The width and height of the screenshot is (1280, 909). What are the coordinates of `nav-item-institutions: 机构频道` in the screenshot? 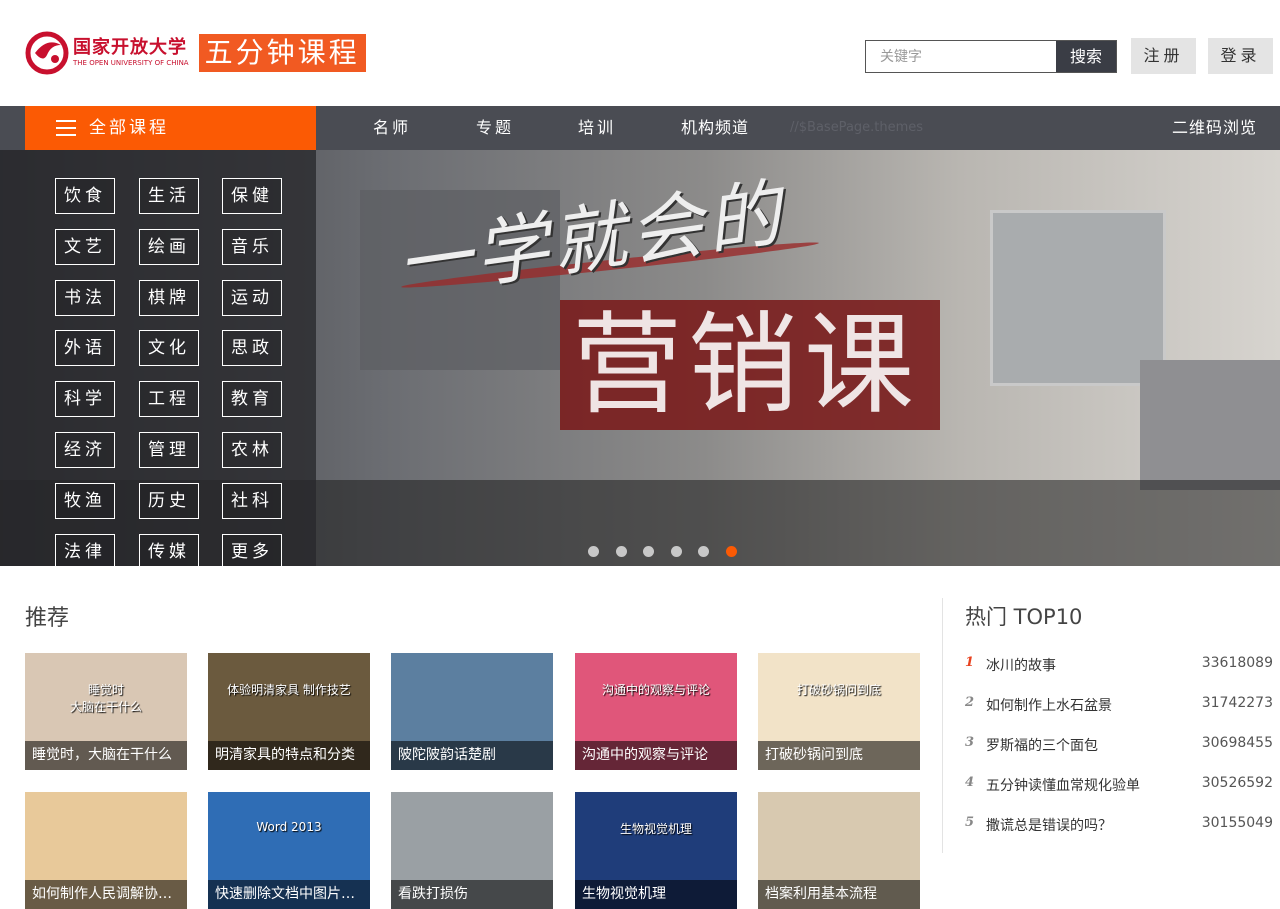 It's located at (715, 128).